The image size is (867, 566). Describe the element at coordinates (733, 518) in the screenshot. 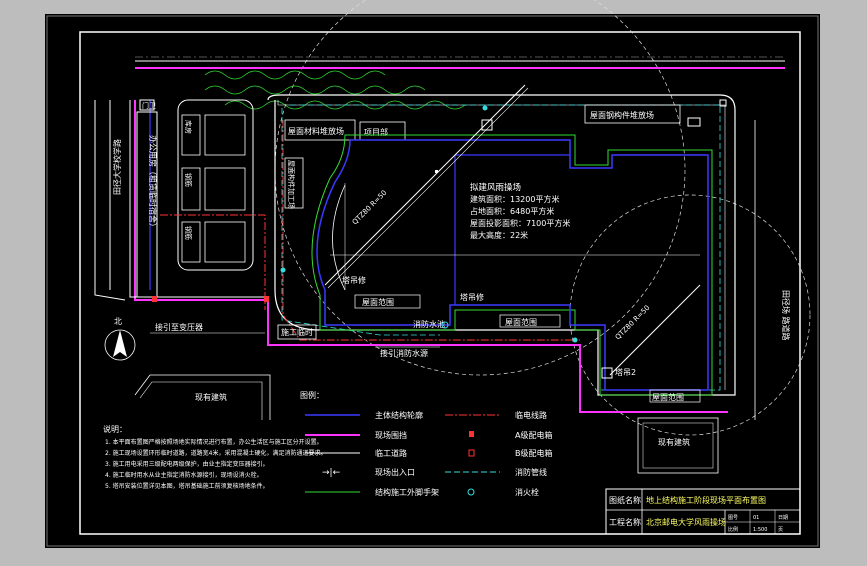

I see `tb-cell-1: 图号` at that location.